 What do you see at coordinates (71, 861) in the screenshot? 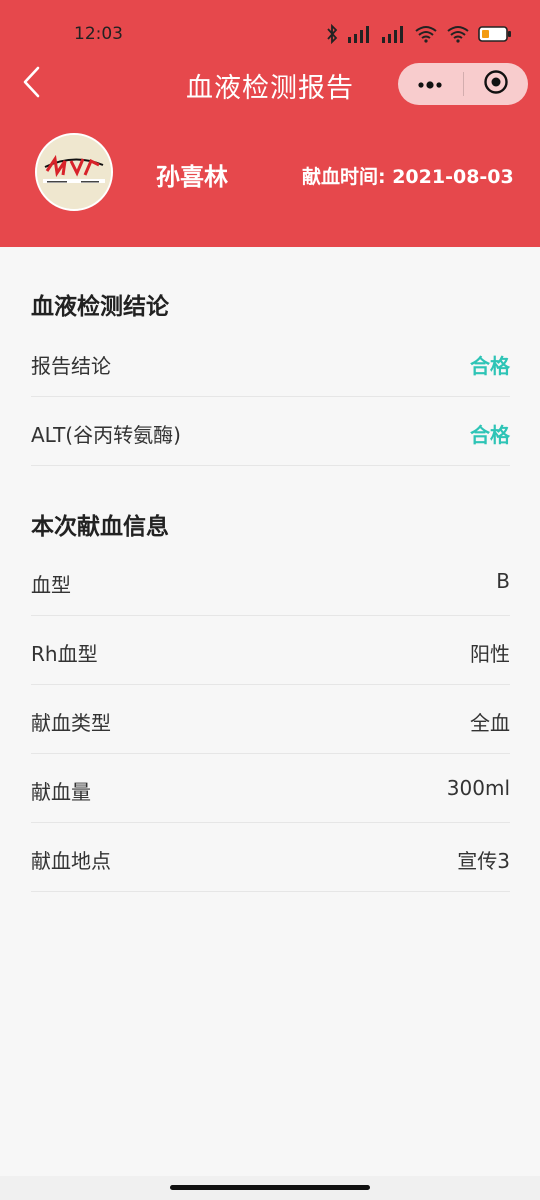
I see `row-label: 献血地点` at bounding box center [71, 861].